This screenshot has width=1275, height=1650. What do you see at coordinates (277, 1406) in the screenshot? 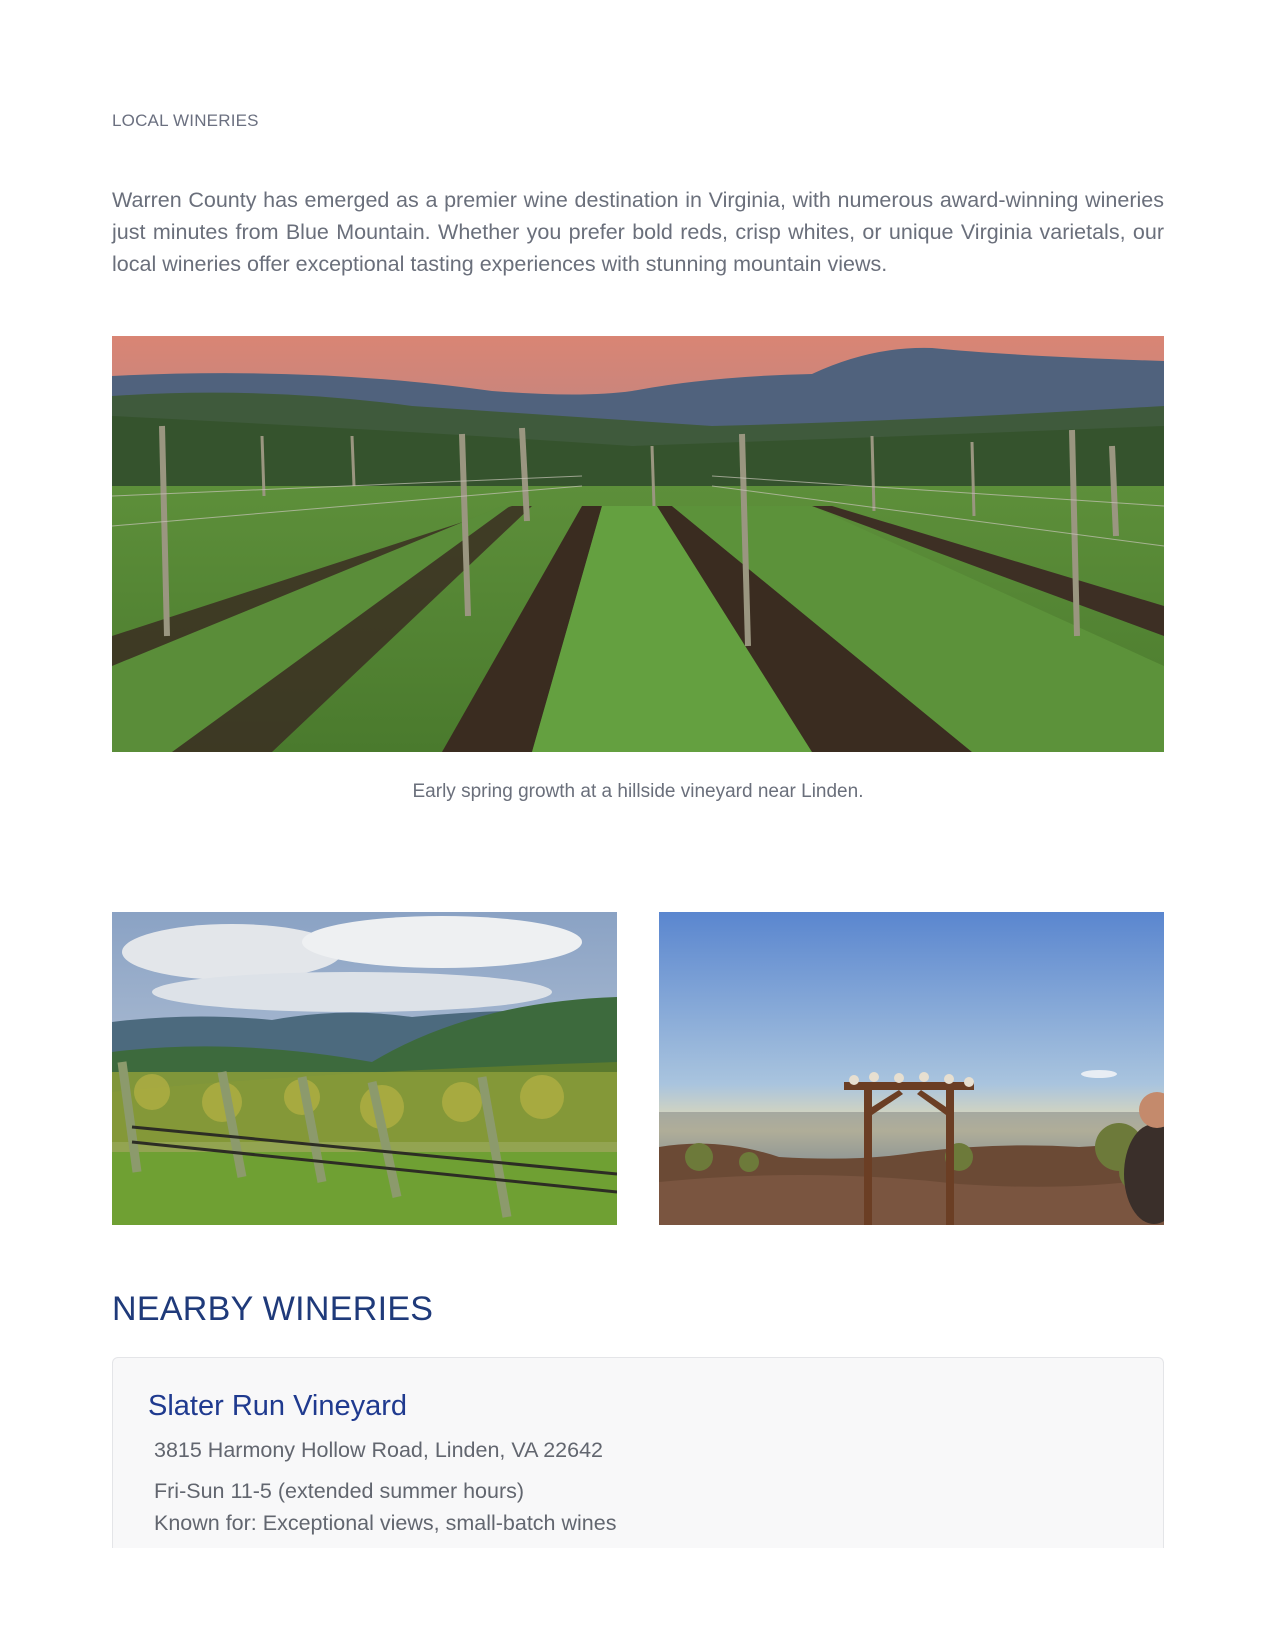
I see `winery-name: Slater Run Vineyard` at bounding box center [277, 1406].